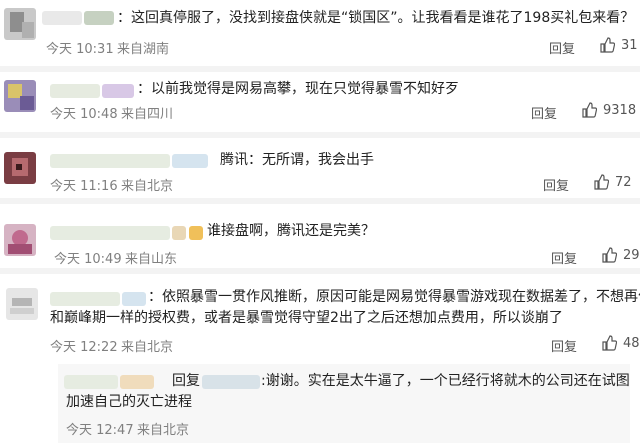  What do you see at coordinates (631, 255) in the screenshot?
I see `like-count: 29` at bounding box center [631, 255].